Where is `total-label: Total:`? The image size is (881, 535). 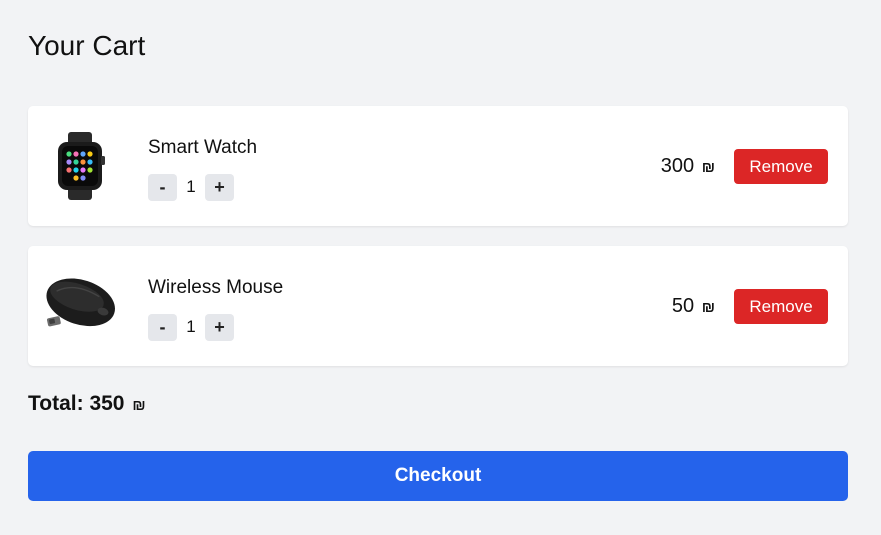 total-label: Total: is located at coordinates (56, 403).